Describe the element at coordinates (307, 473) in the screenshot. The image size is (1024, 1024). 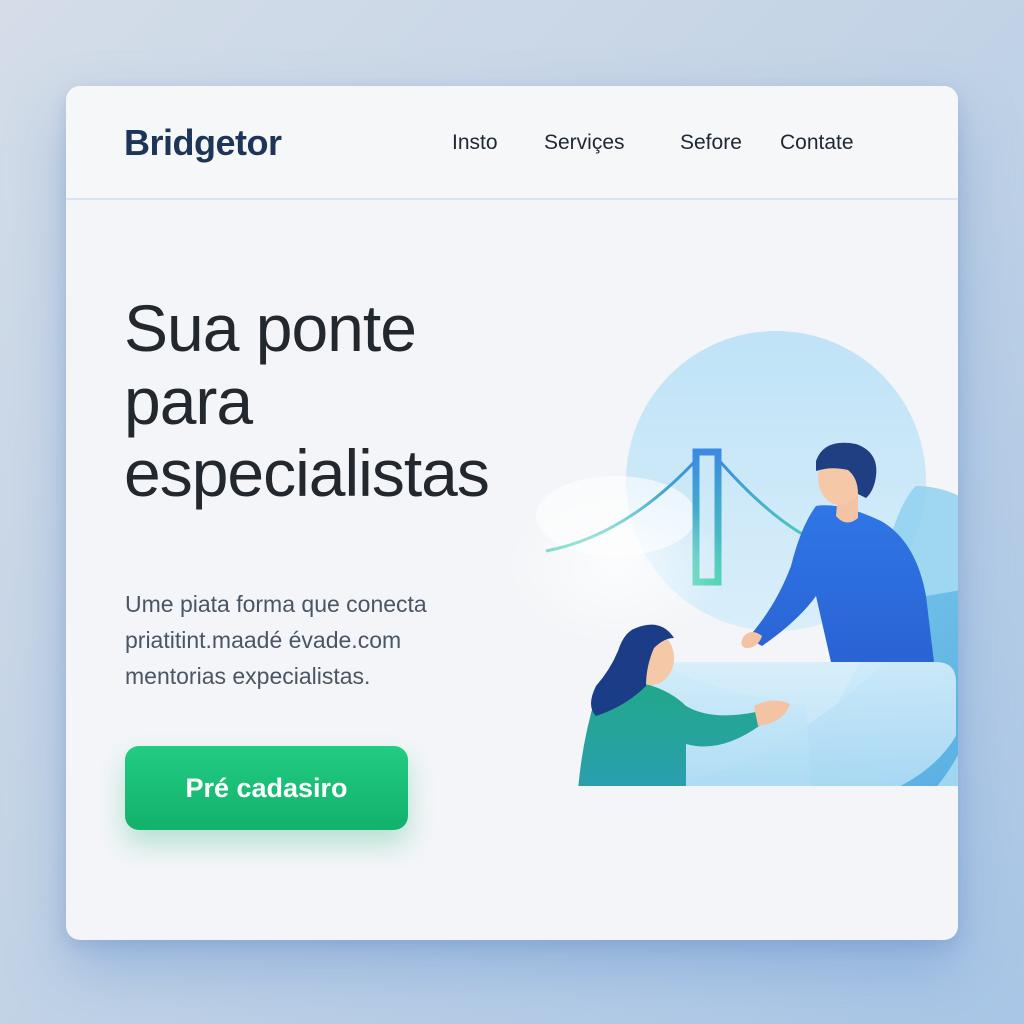
I see `hero-title-line: especialistas` at that location.